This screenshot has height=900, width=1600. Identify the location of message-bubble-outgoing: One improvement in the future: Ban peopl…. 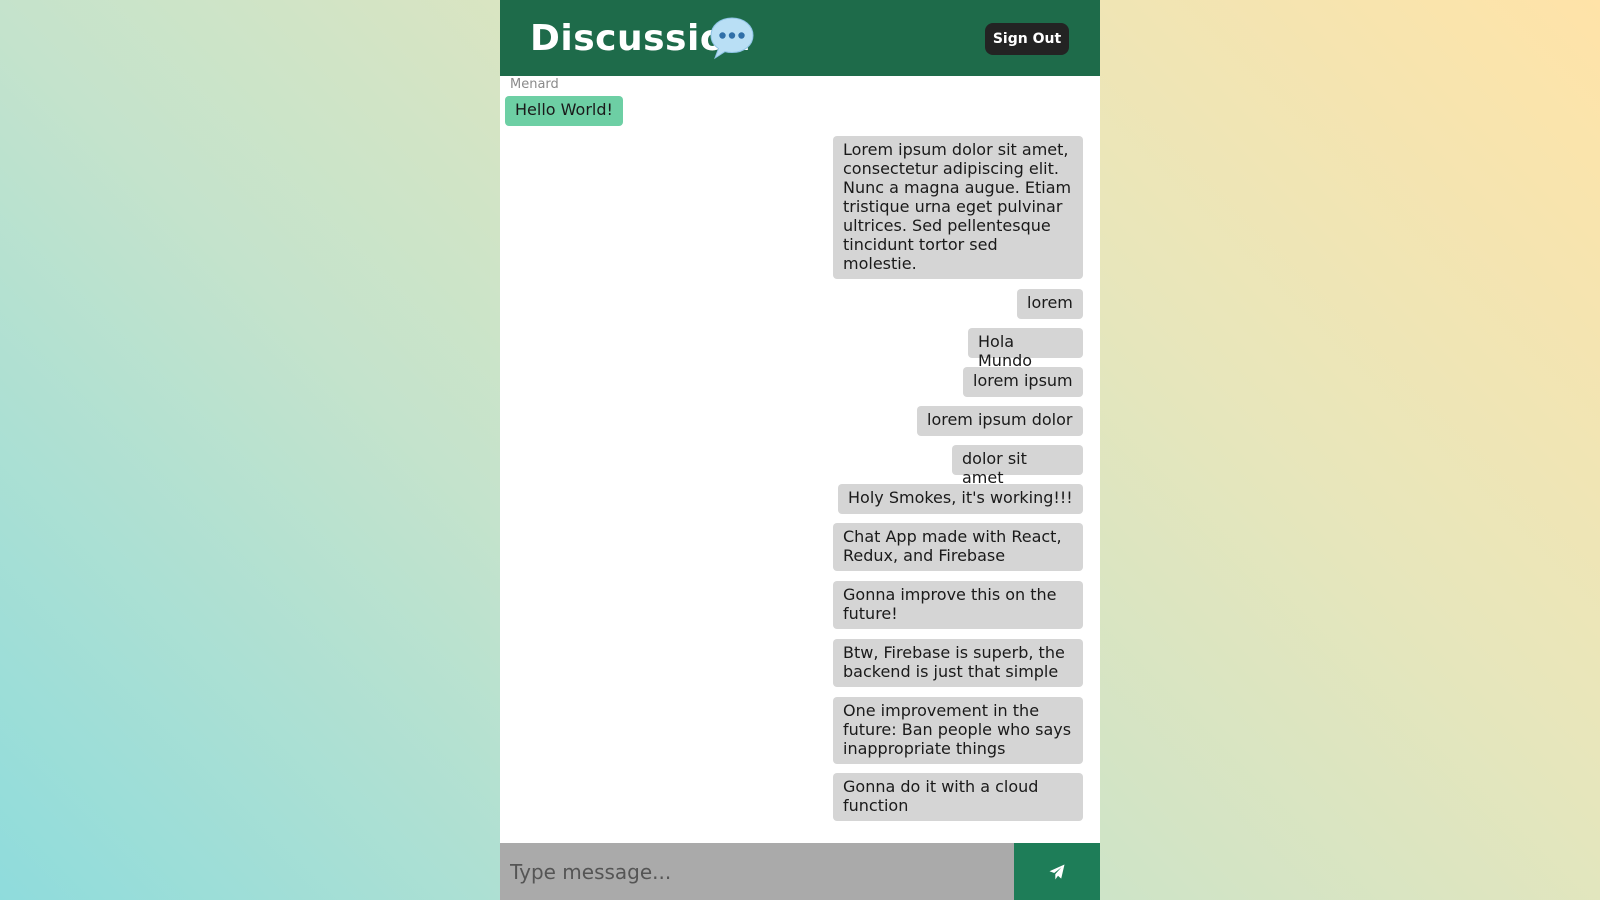
(958, 730).